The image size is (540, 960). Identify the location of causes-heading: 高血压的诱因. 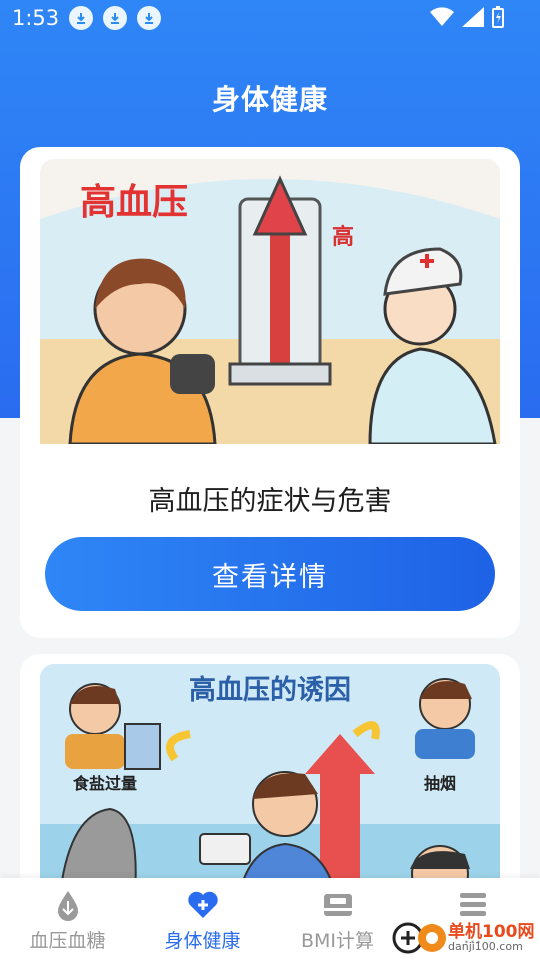
(270, 690).